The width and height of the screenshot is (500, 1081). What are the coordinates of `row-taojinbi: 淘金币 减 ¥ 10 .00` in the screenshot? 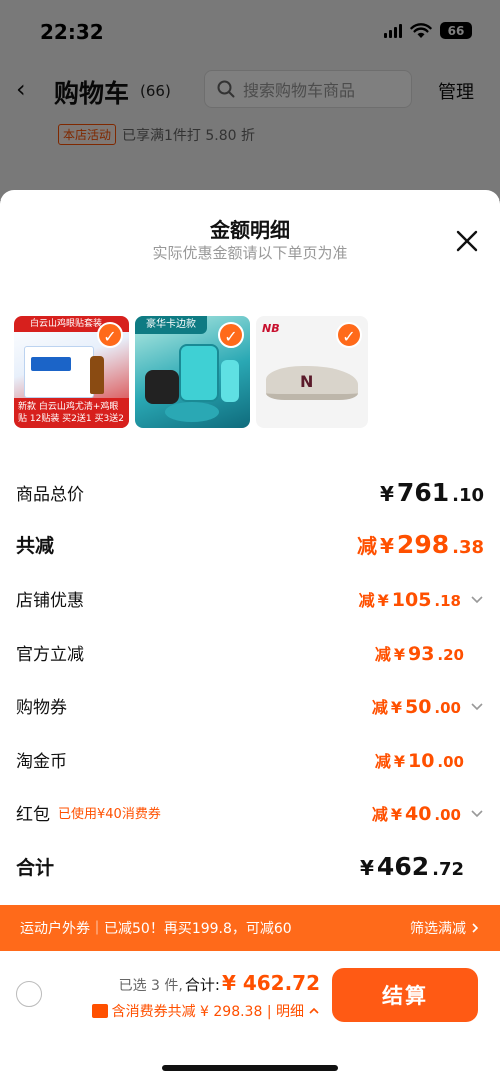 It's located at (250, 760).